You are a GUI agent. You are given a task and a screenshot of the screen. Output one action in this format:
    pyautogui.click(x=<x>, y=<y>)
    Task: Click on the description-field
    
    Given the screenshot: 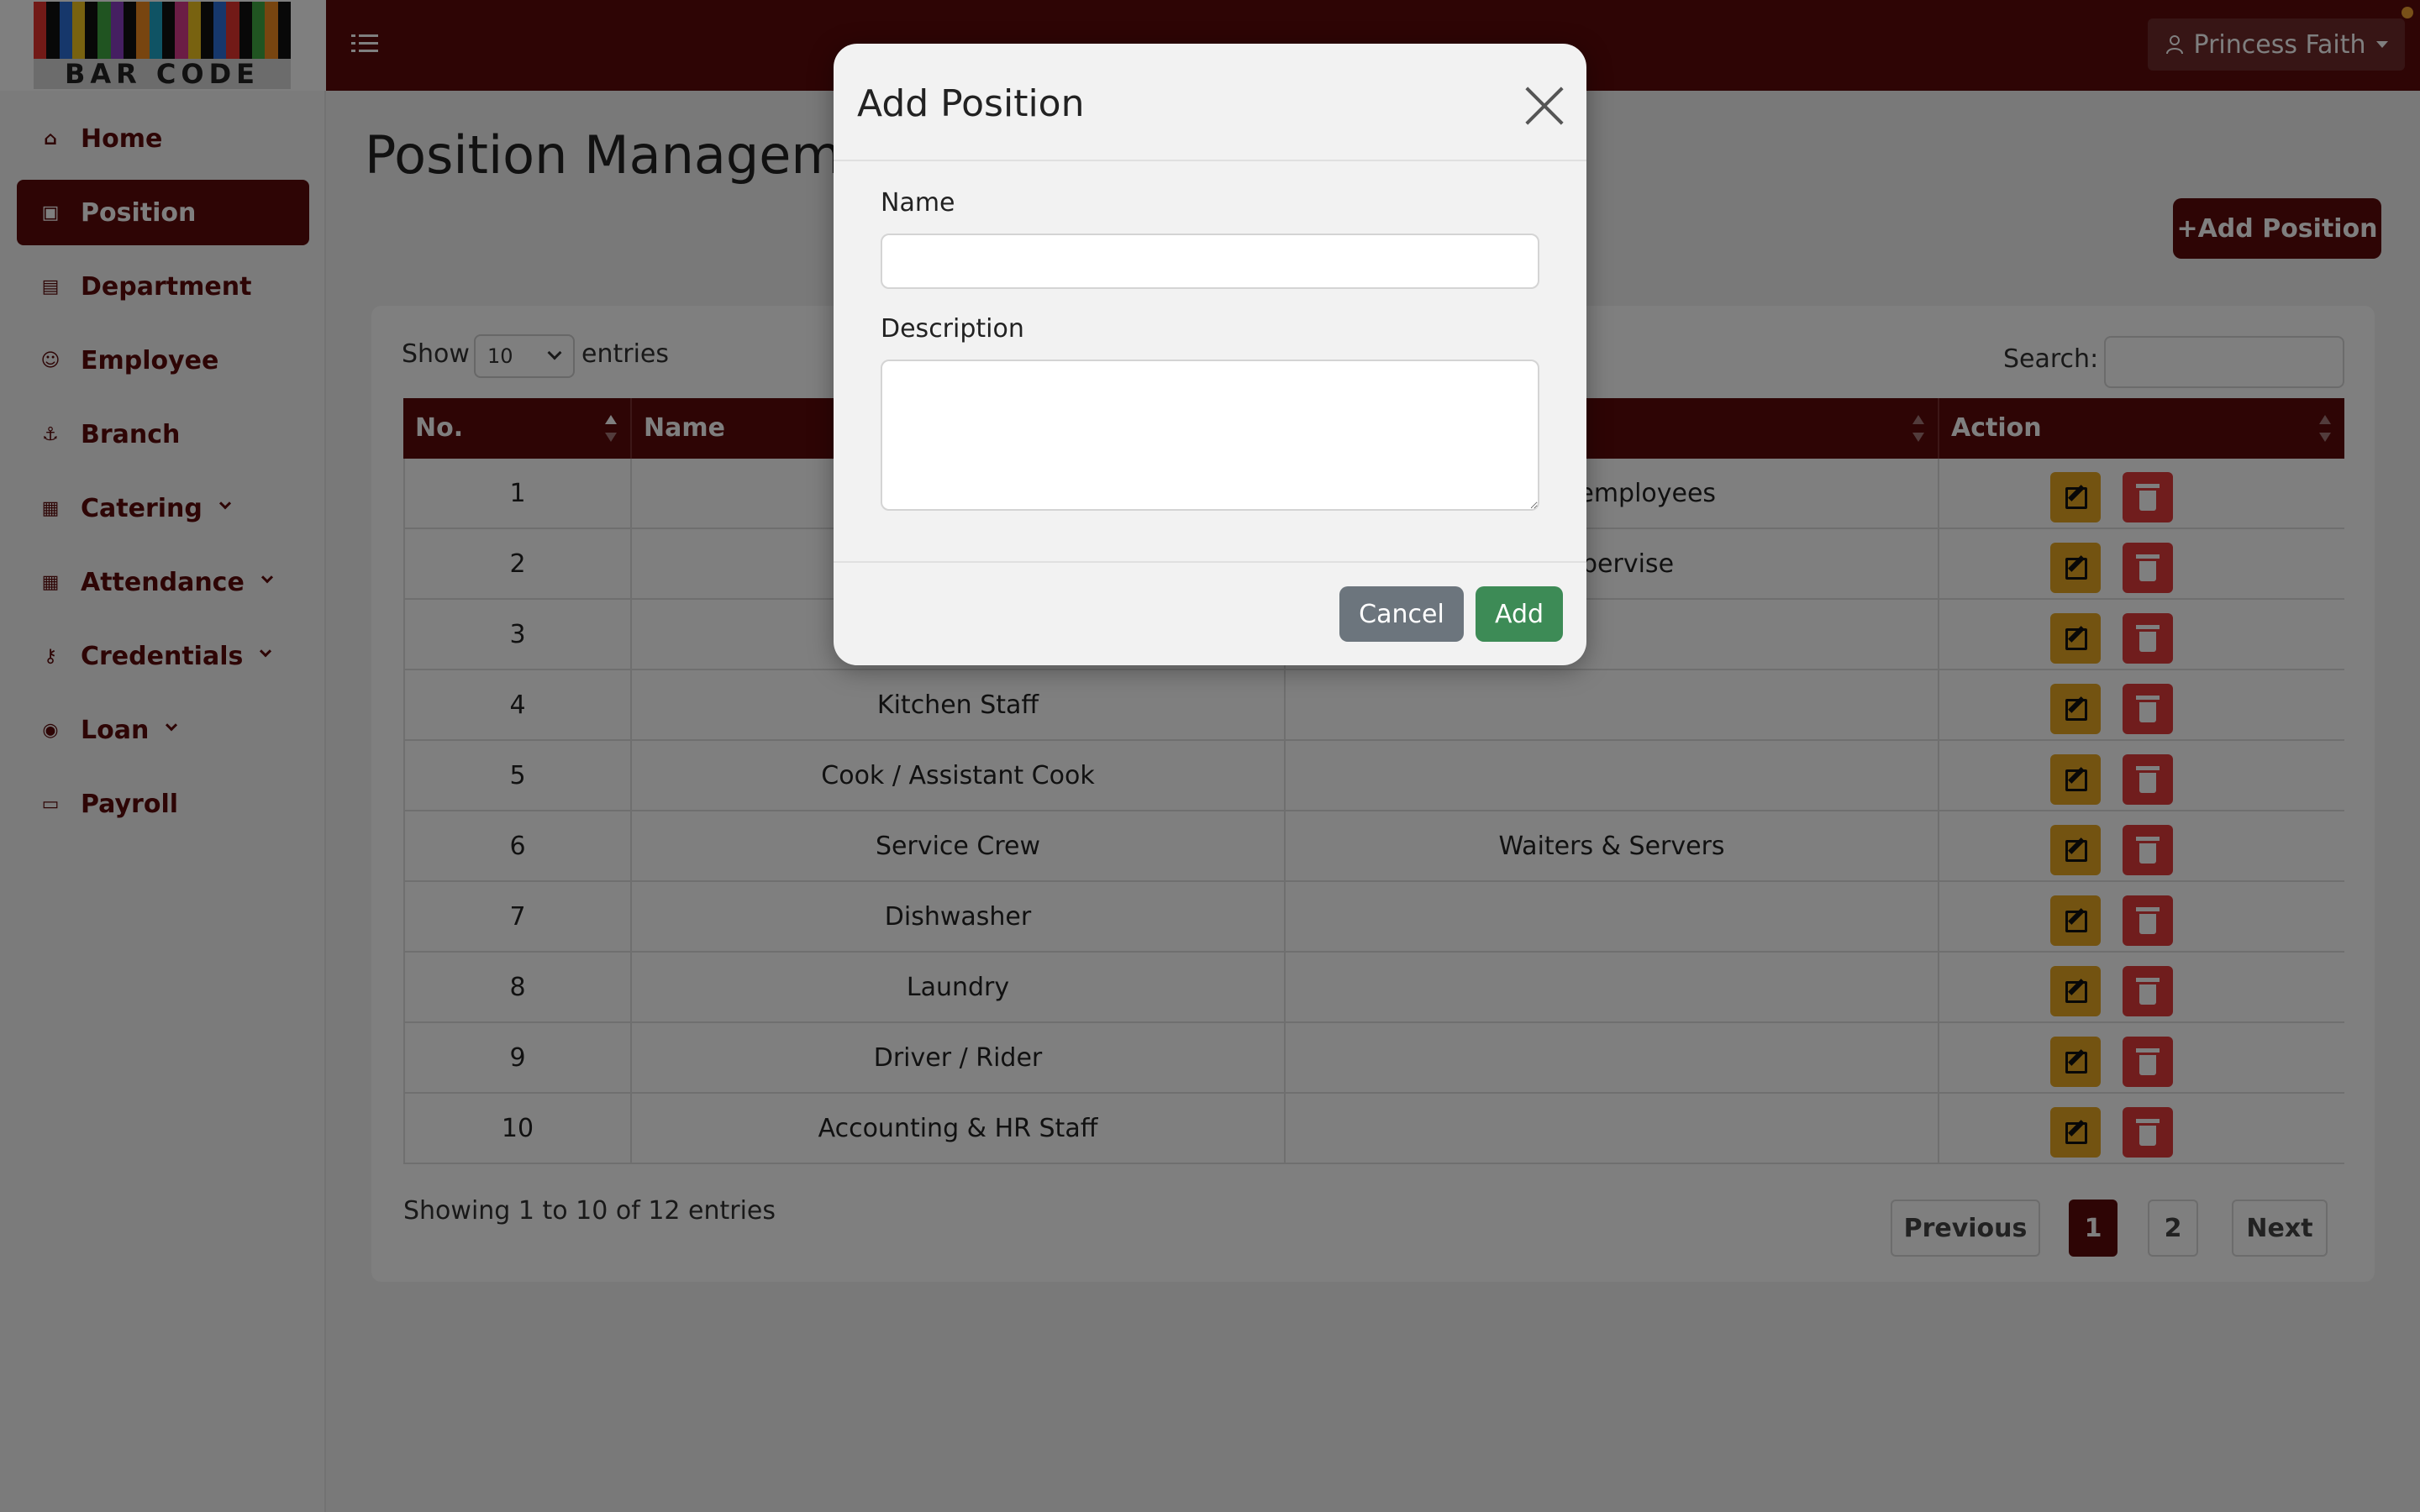 What is the action you would take?
    pyautogui.click(x=1210, y=435)
    